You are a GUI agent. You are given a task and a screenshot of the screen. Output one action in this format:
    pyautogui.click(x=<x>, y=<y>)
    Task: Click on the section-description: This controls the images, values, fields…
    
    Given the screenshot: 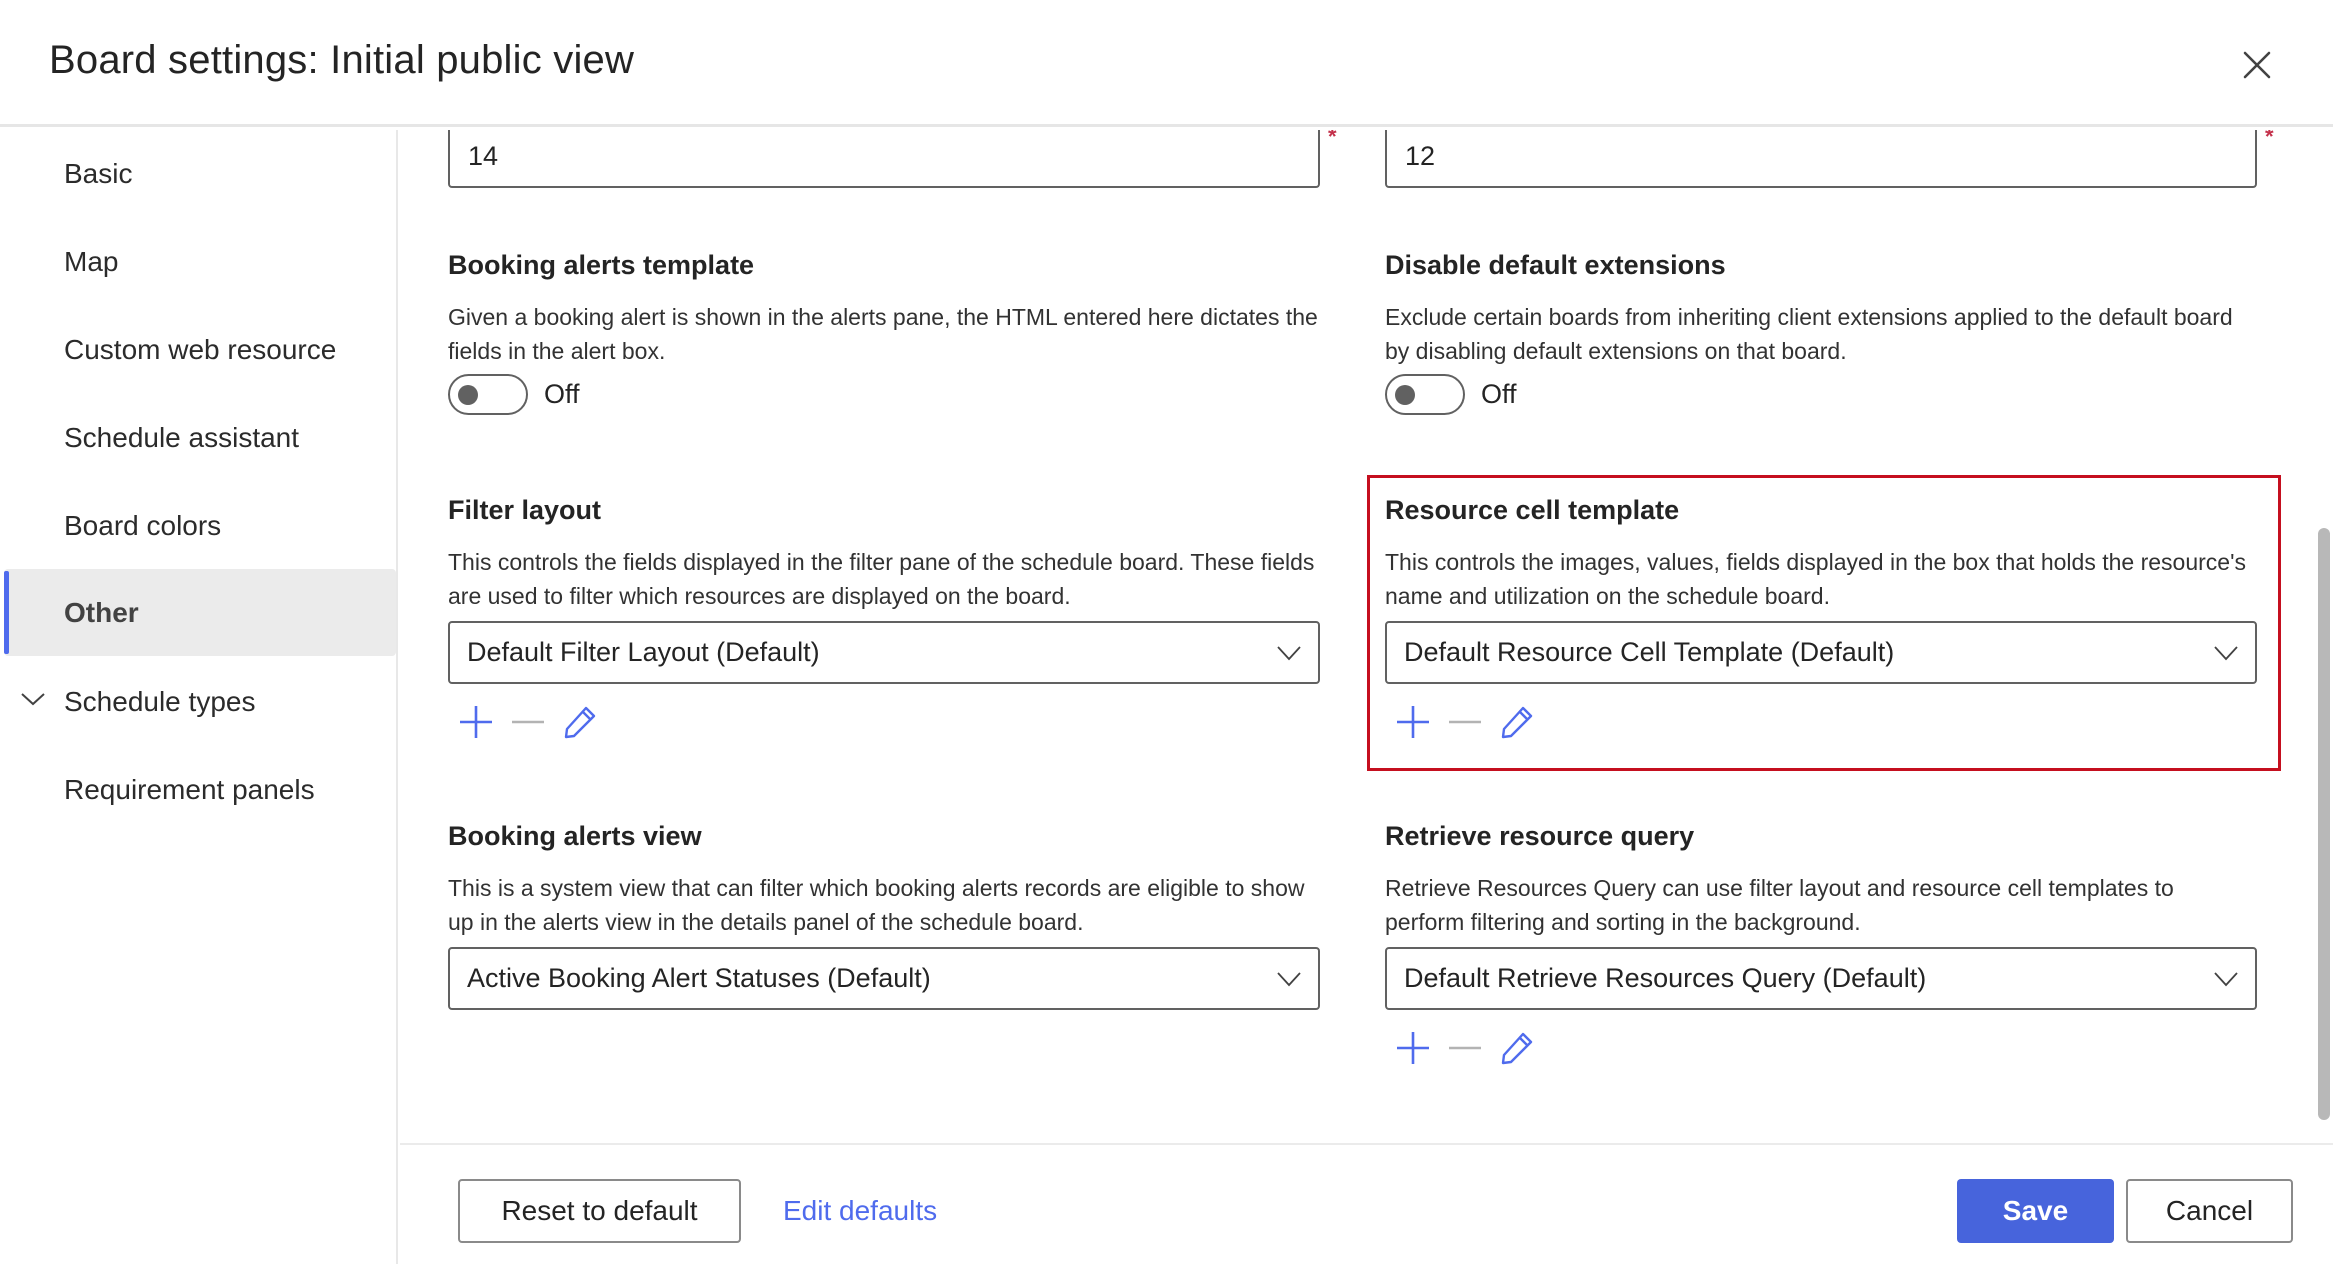 What is the action you would take?
    pyautogui.click(x=1815, y=579)
    